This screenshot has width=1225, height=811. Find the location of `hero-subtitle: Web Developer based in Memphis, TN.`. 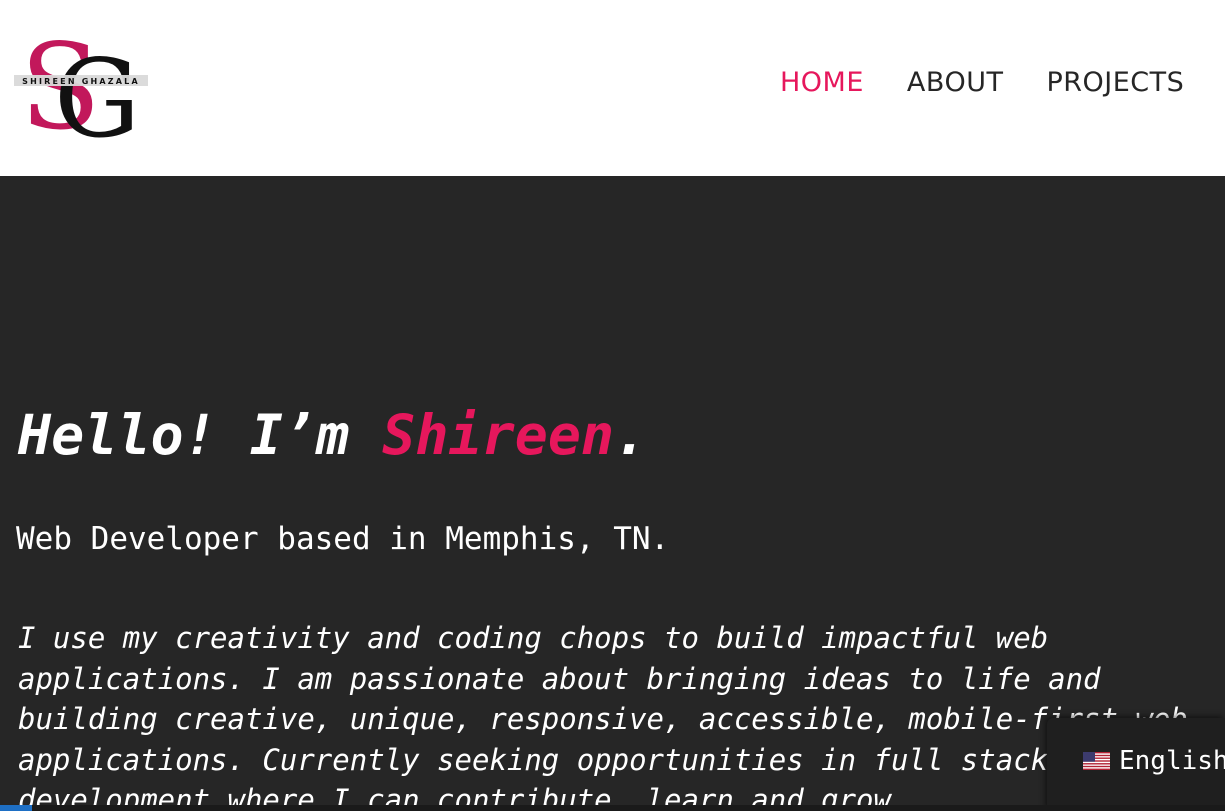

hero-subtitle: Web Developer based in Memphis, TN. is located at coordinates (343, 539).